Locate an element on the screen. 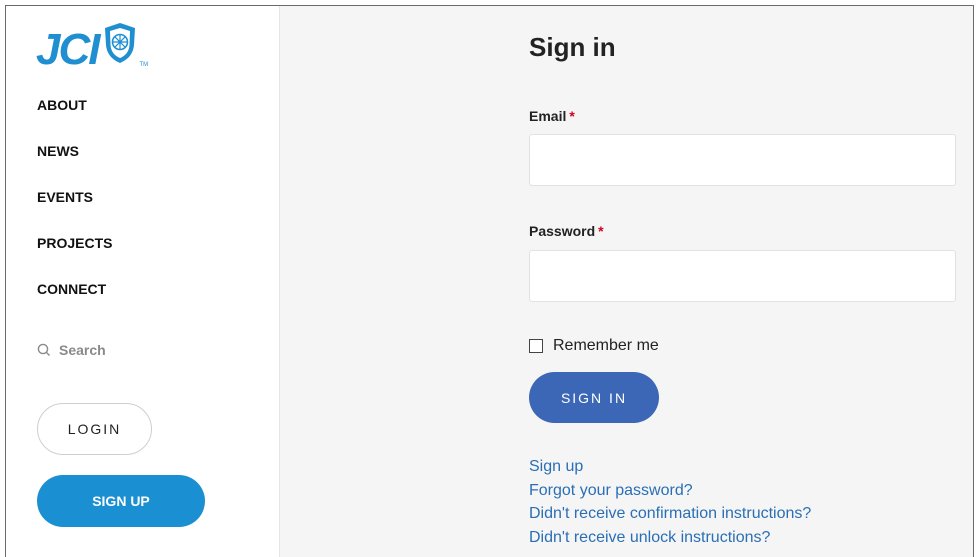 The width and height of the screenshot is (979, 557). signup-button: SIGN UP is located at coordinates (121, 501).